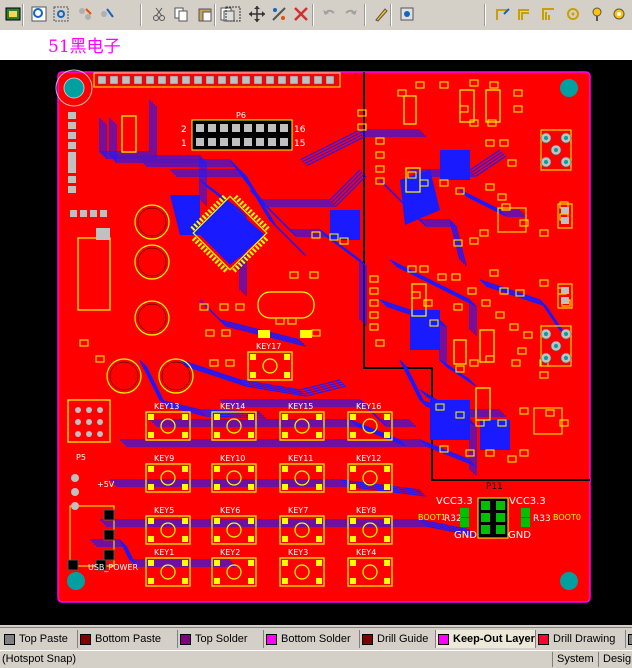 The width and height of the screenshot is (632, 668). I want to click on r33-label: R33, so click(542, 519).